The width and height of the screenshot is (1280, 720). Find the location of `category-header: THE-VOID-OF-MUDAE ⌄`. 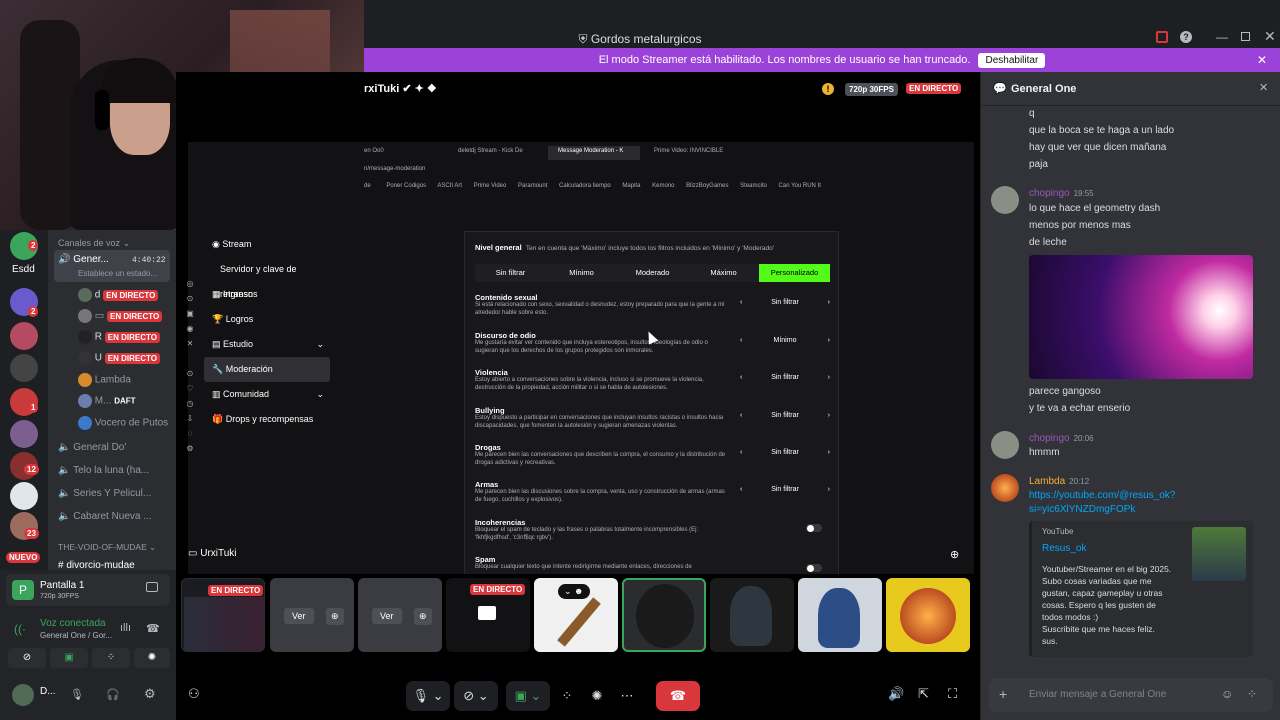

category-header: THE-VOID-OF-MUDAE ⌄ is located at coordinates (107, 547).